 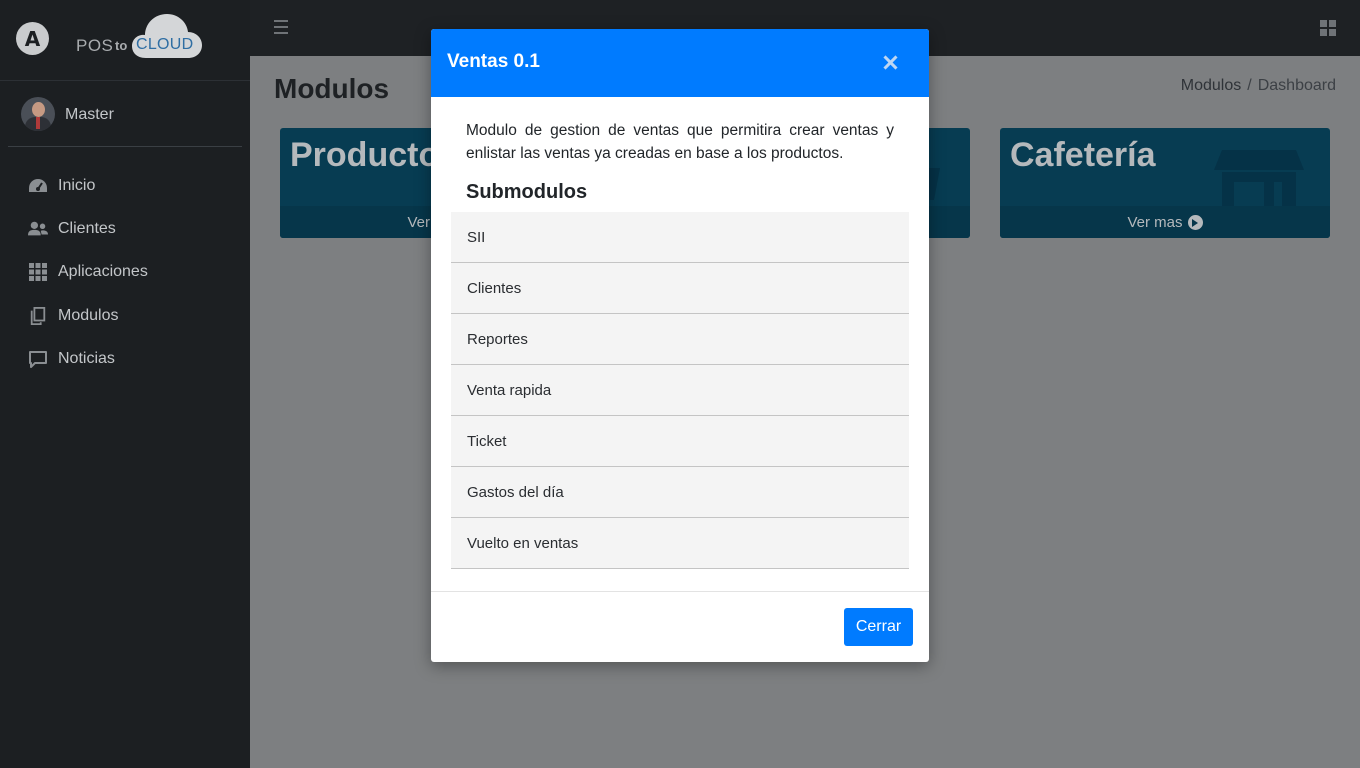 I want to click on modal-title: Ventas 0.1, so click(x=493, y=61).